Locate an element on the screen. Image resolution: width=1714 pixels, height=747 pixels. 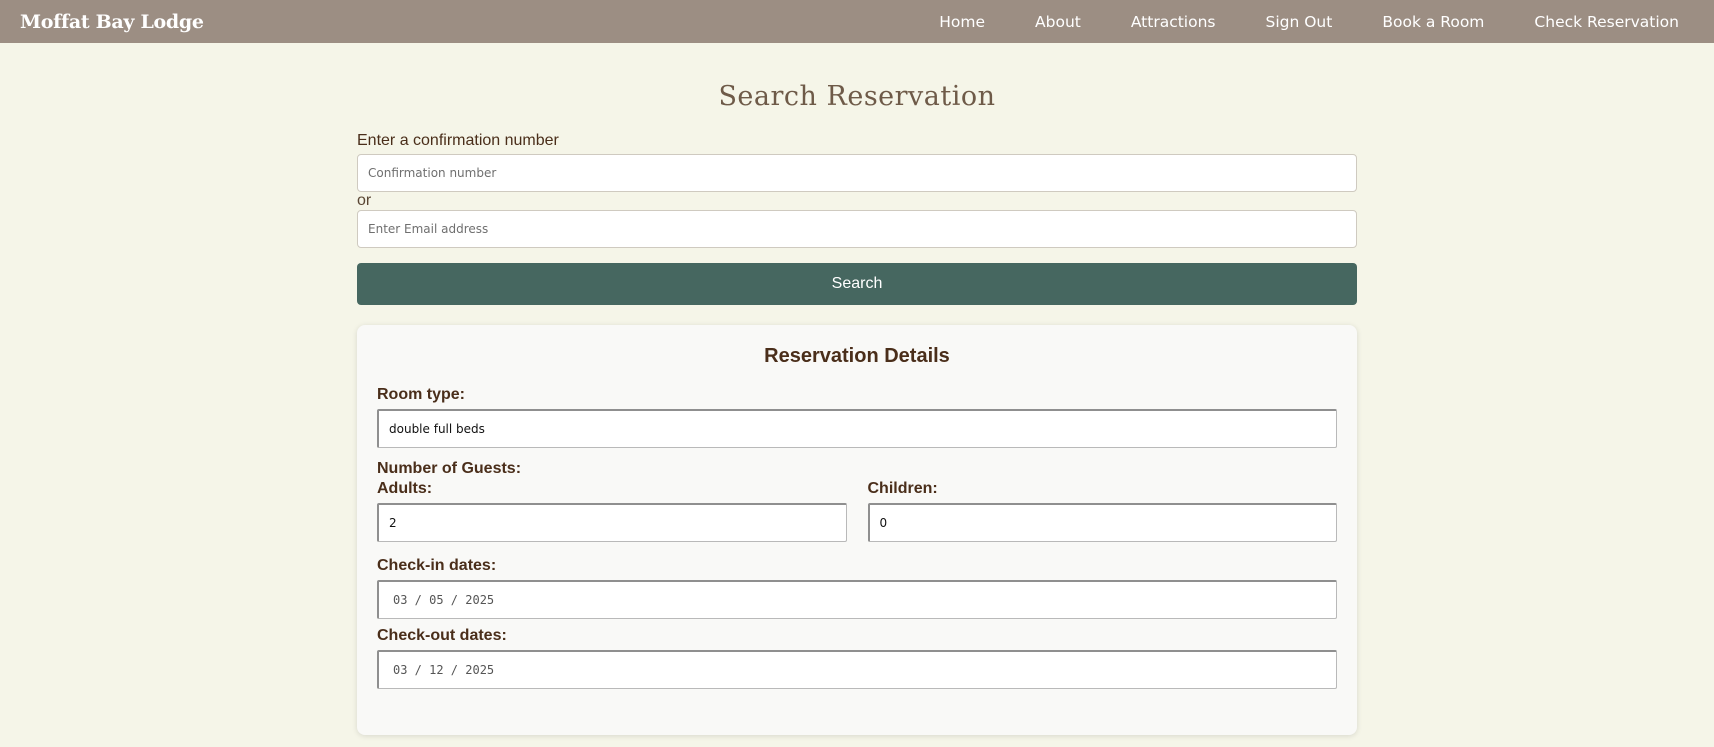
children-field: 0 is located at coordinates (1102, 522).